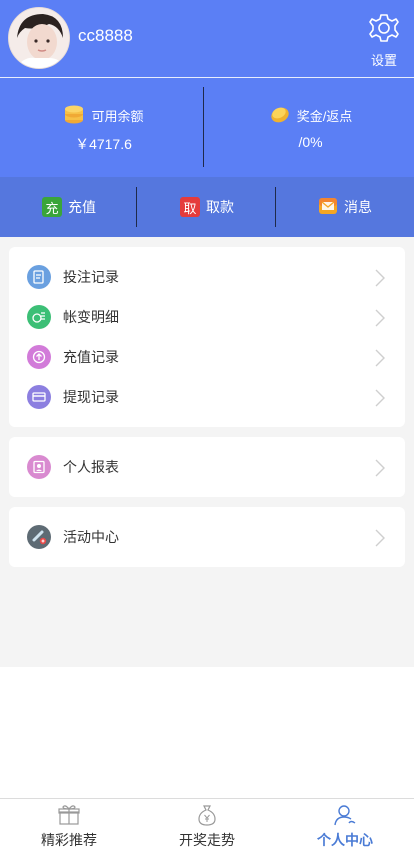  What do you see at coordinates (91, 317) in the screenshot?
I see `menu-item-label: 帐变明细` at bounding box center [91, 317].